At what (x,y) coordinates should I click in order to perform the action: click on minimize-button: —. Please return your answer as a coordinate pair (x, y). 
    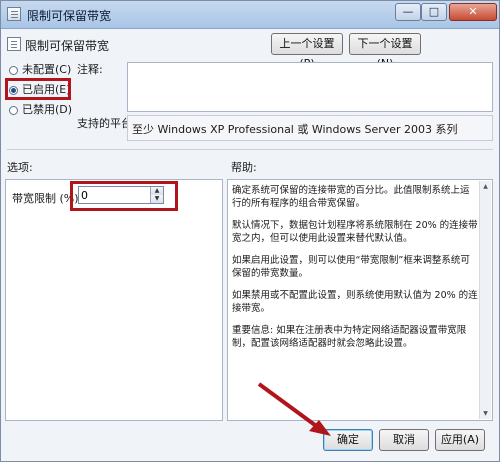
    Looking at the image, I should click on (408, 12).